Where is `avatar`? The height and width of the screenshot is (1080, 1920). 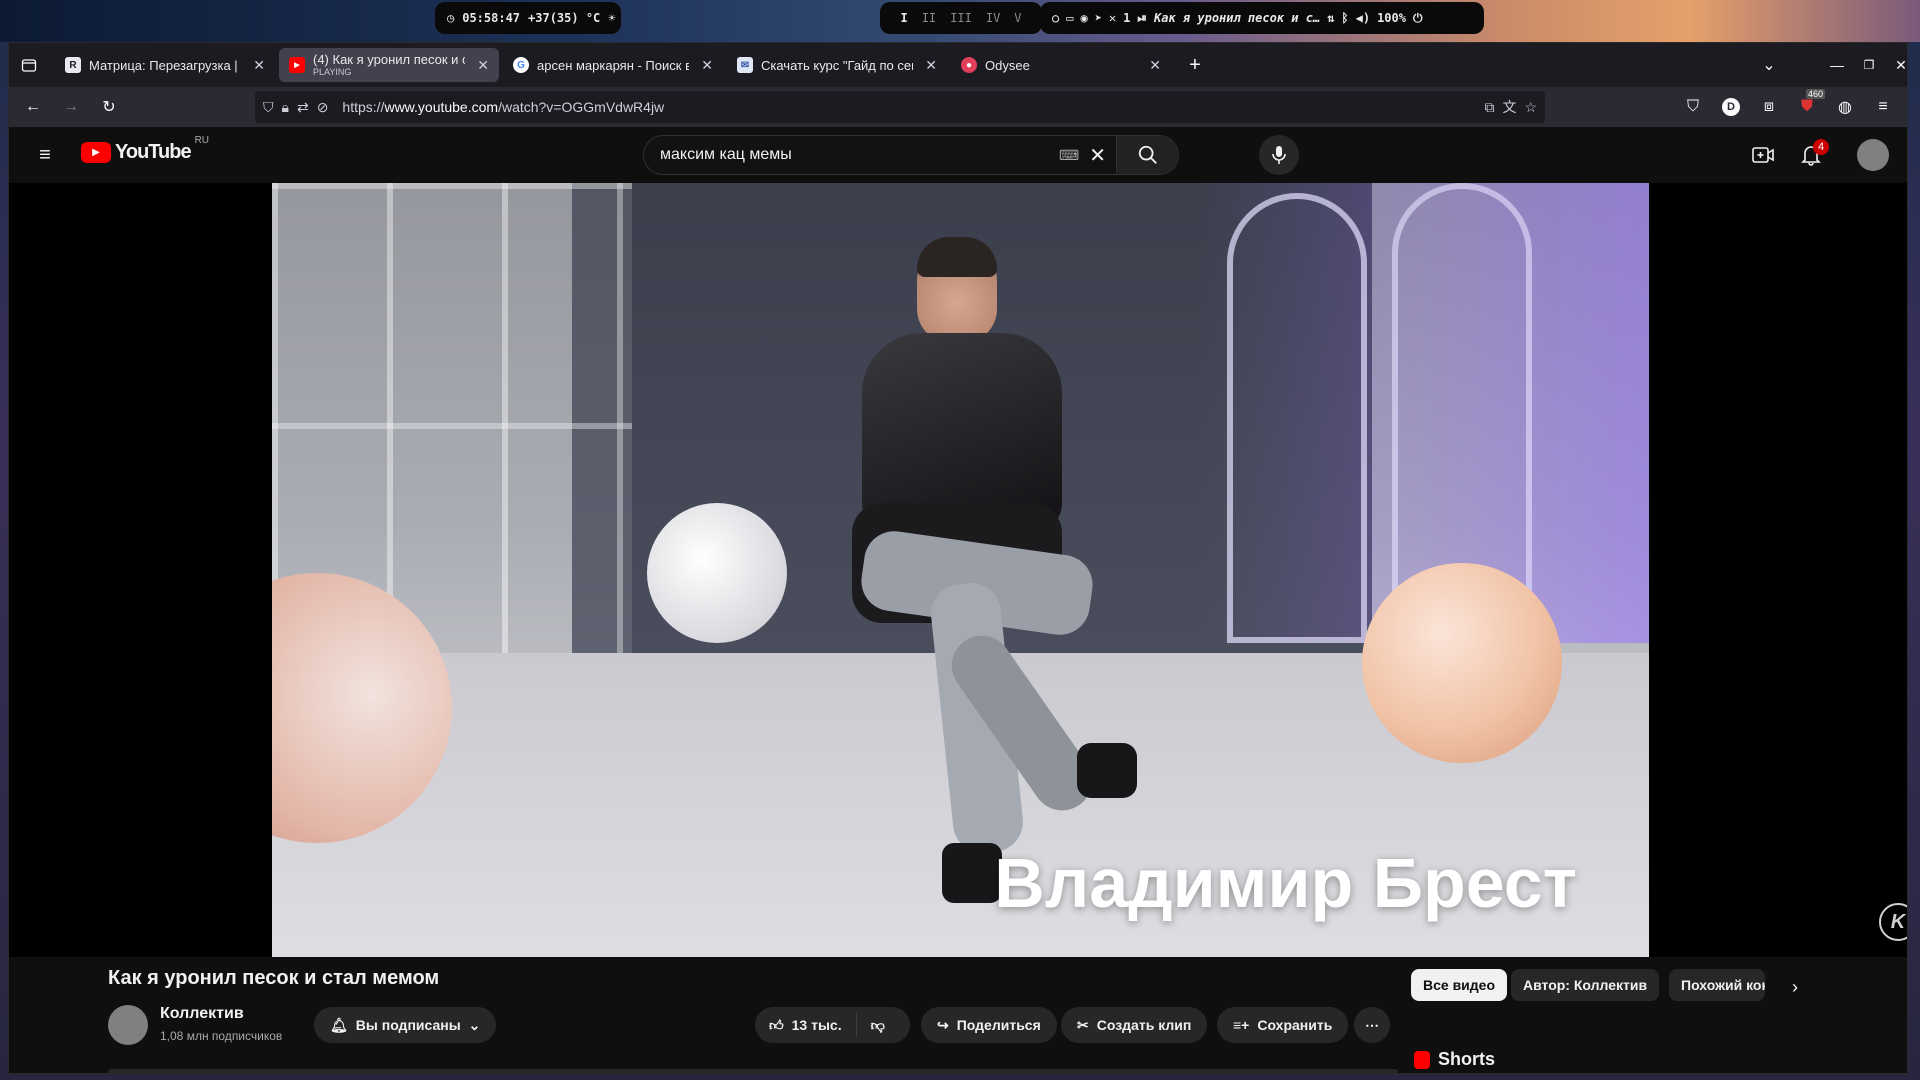
avatar is located at coordinates (1873, 155).